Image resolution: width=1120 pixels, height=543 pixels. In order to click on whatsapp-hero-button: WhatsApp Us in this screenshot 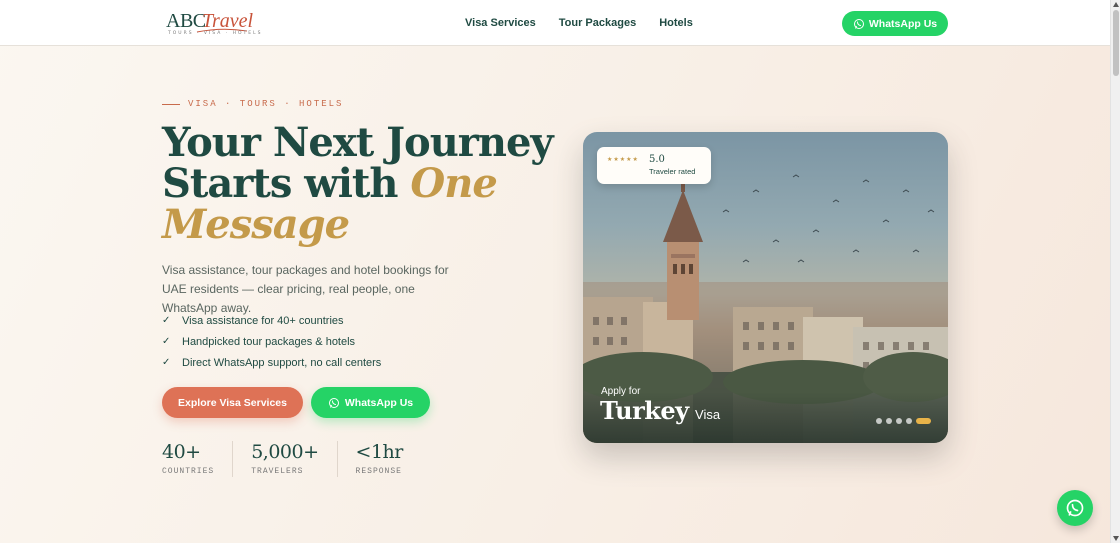, I will do `click(370, 402)`.